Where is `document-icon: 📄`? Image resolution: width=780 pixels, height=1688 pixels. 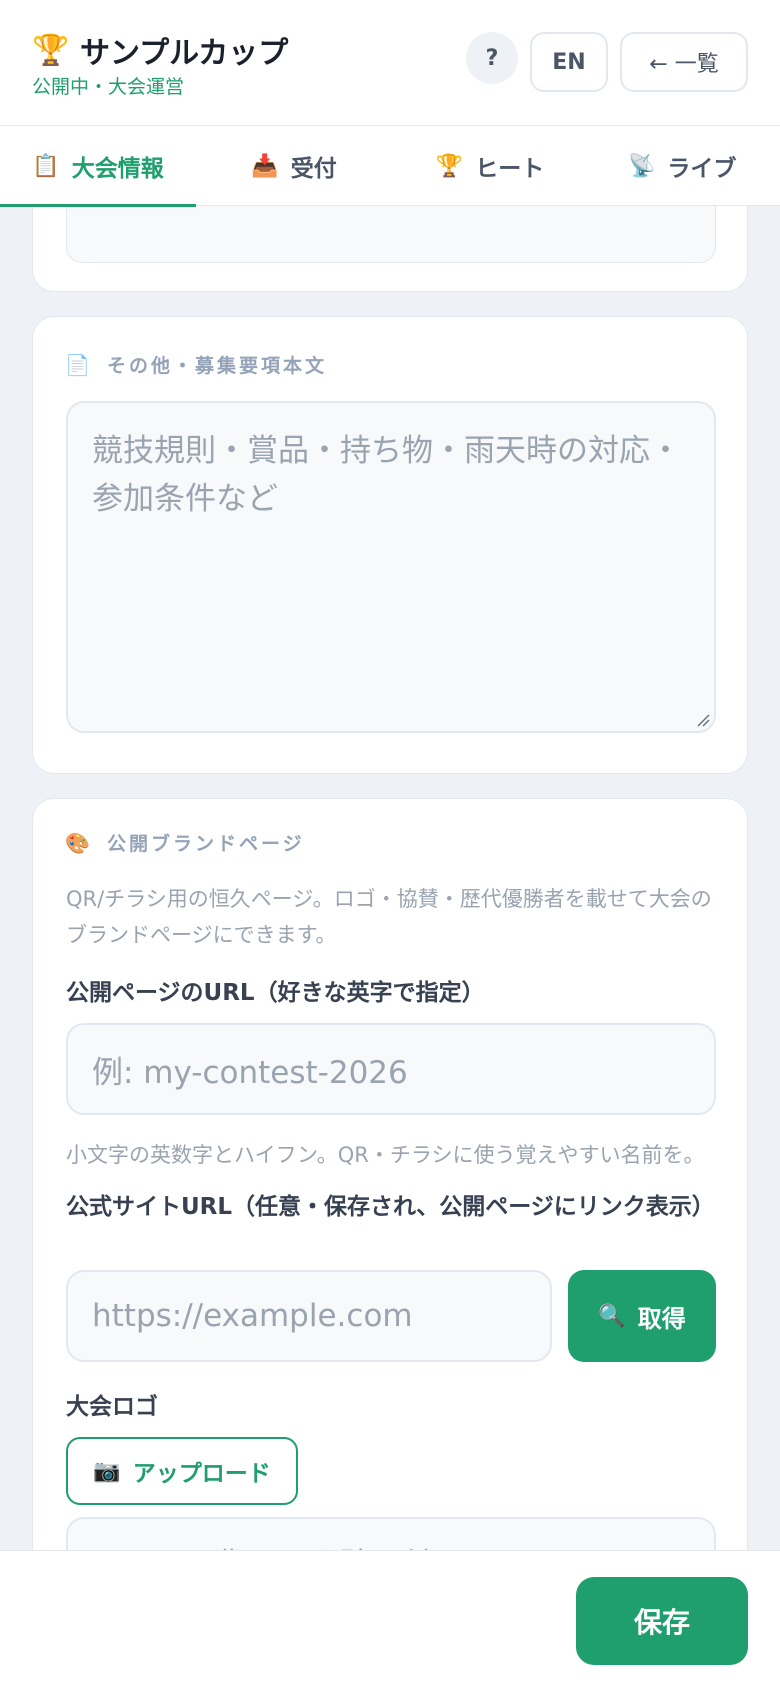
document-icon: 📄 is located at coordinates (77, 364).